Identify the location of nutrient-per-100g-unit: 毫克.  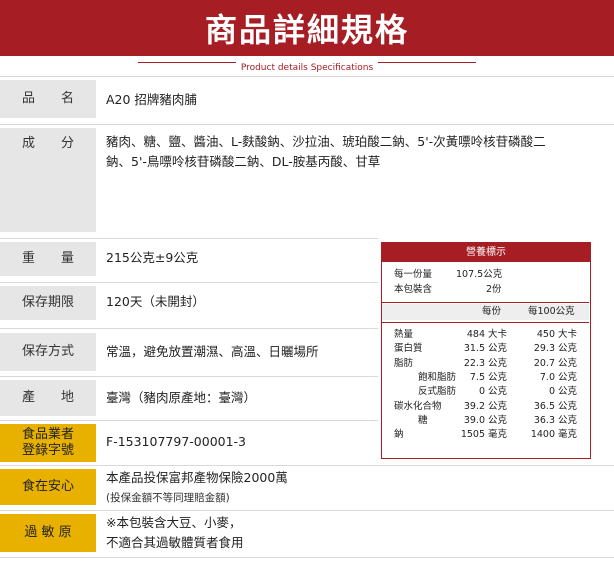
(568, 435).